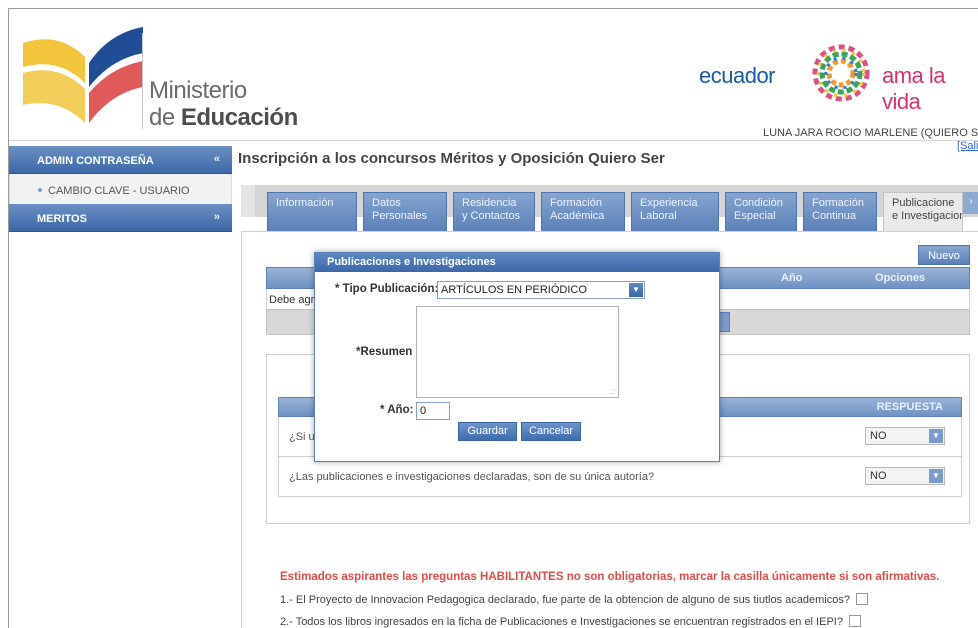 The width and height of the screenshot is (978, 628). Describe the element at coordinates (944, 255) in the screenshot. I see `new-button: Nuevo` at that location.